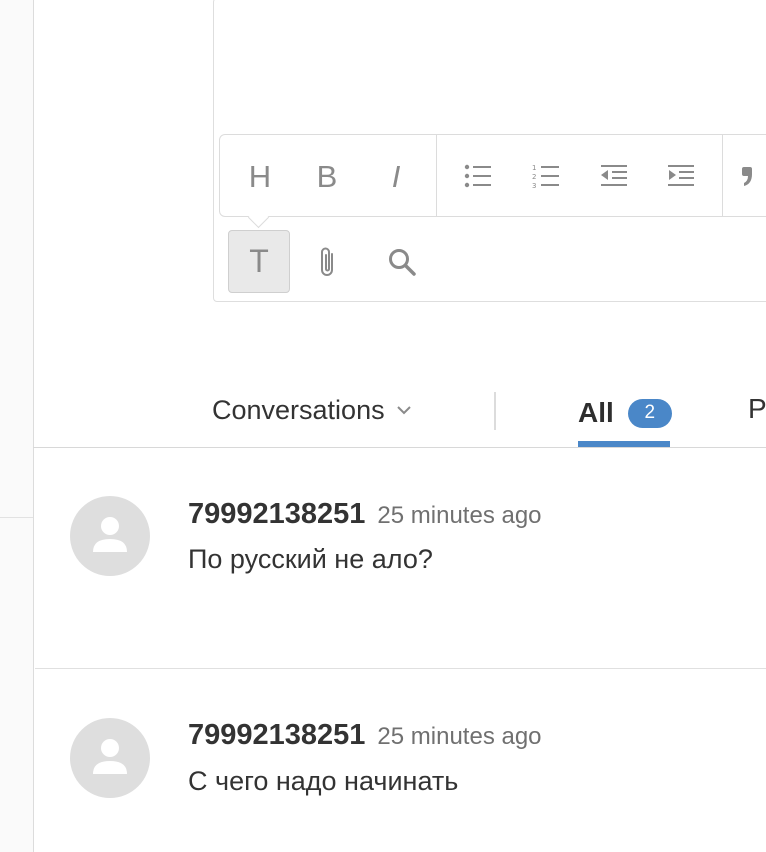 Image resolution: width=766 pixels, height=852 pixels. What do you see at coordinates (624, 444) in the screenshot?
I see `active-tab-indicator` at bounding box center [624, 444].